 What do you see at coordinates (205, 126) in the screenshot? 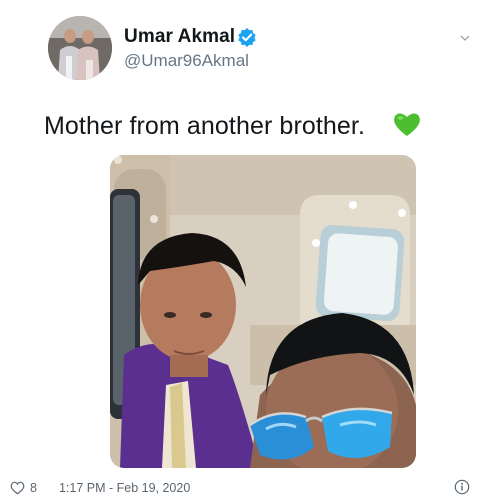
I see `tweet-text: Mother from another brother.` at bounding box center [205, 126].